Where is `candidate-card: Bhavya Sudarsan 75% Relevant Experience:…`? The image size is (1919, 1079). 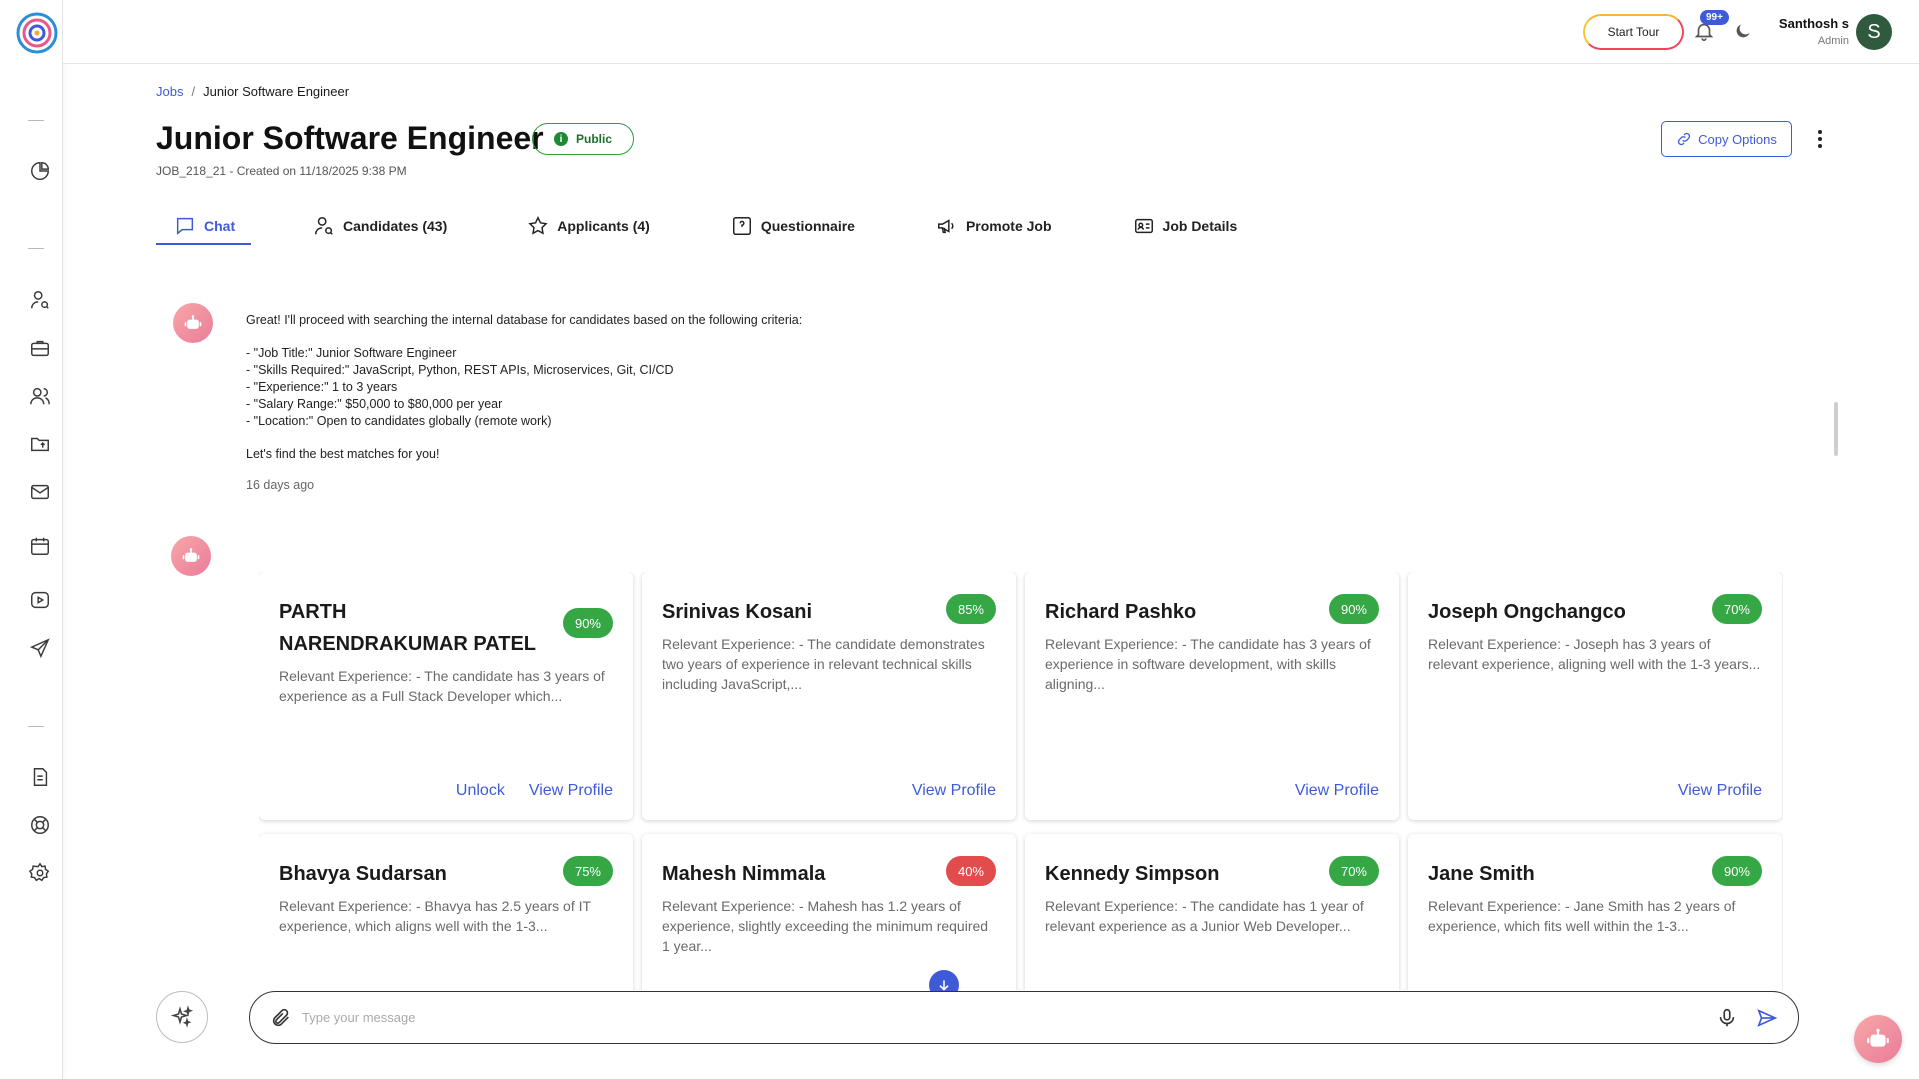 candidate-card: Bhavya Sudarsan 75% Relevant Experience:… is located at coordinates (446, 912).